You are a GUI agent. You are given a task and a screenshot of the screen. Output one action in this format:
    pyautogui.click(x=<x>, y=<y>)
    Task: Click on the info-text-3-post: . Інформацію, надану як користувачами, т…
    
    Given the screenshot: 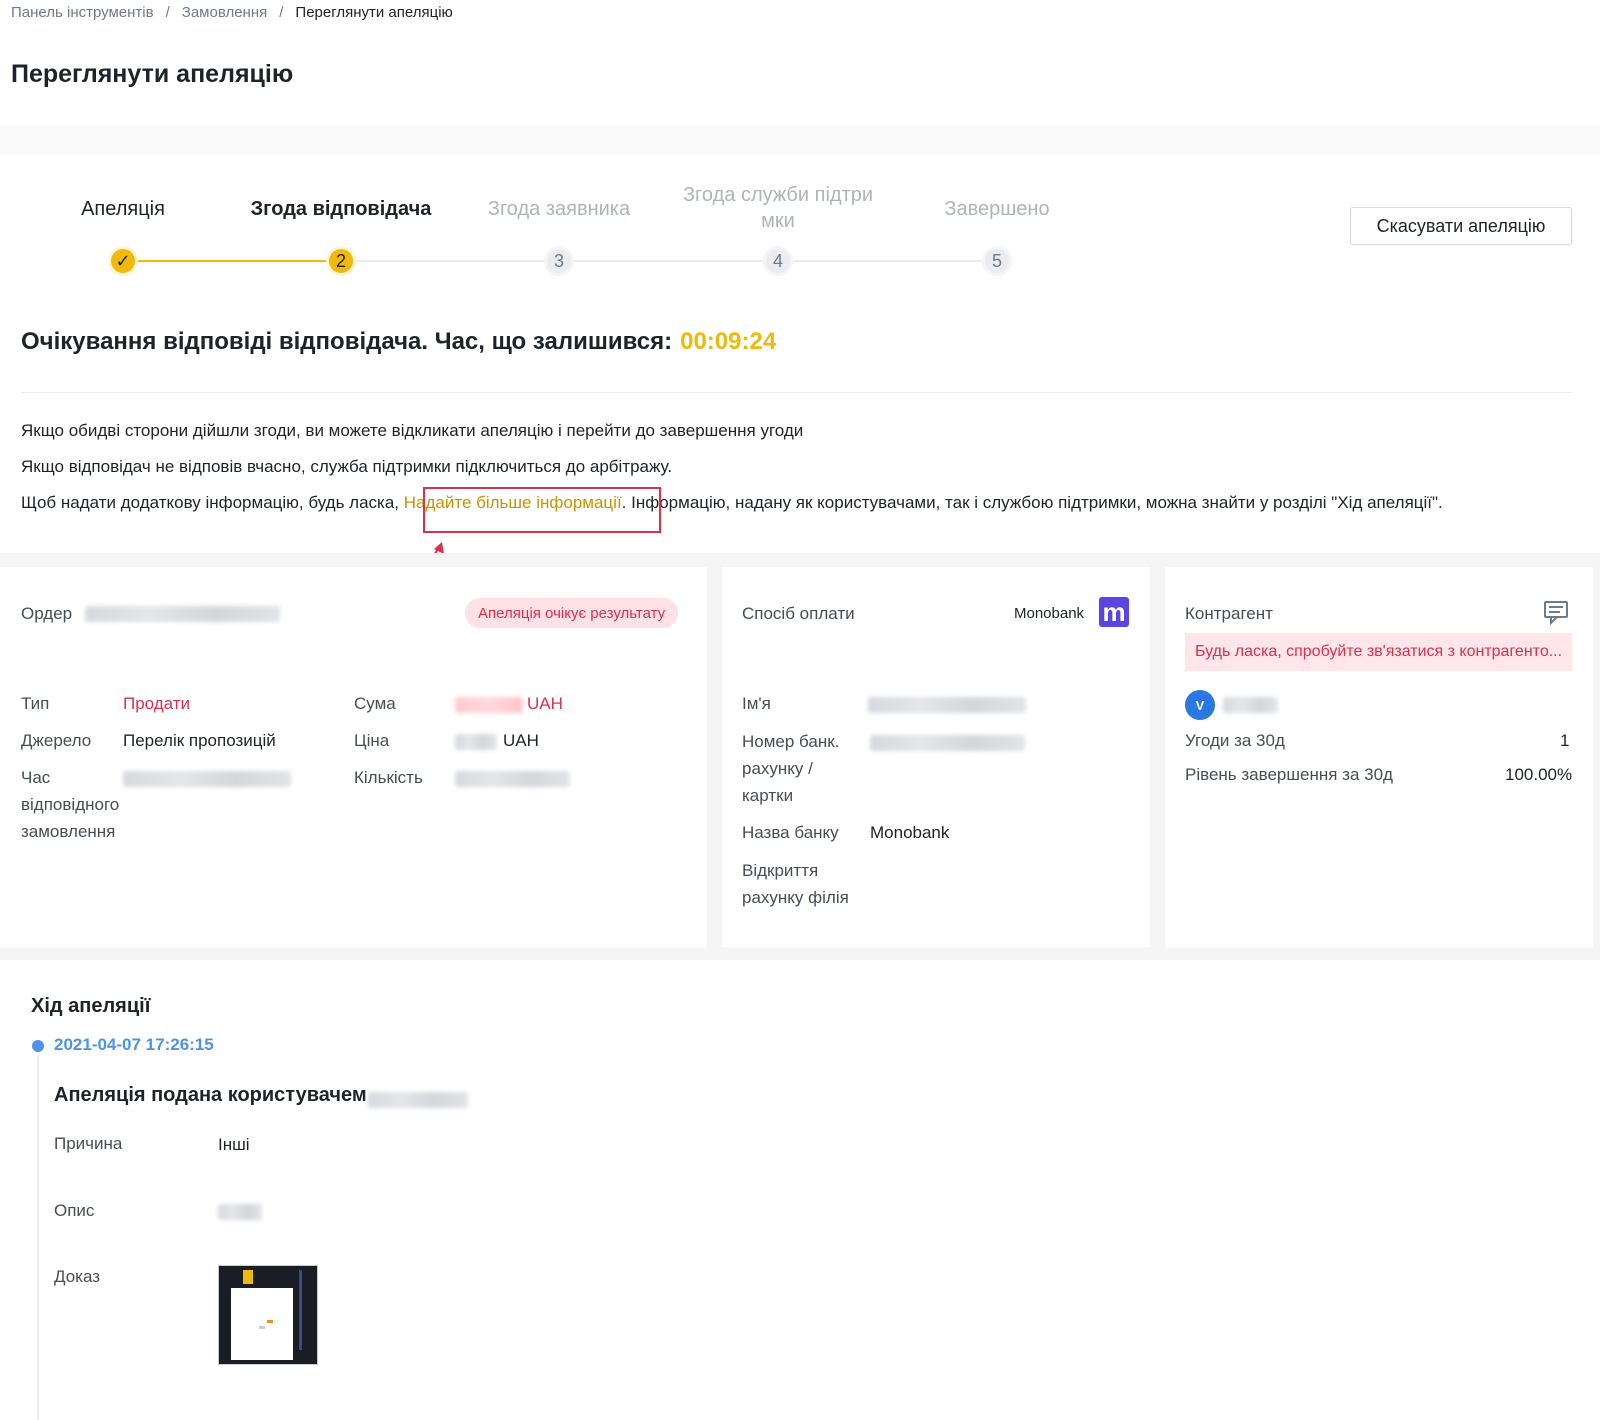 What is the action you would take?
    pyautogui.click(x=1032, y=502)
    